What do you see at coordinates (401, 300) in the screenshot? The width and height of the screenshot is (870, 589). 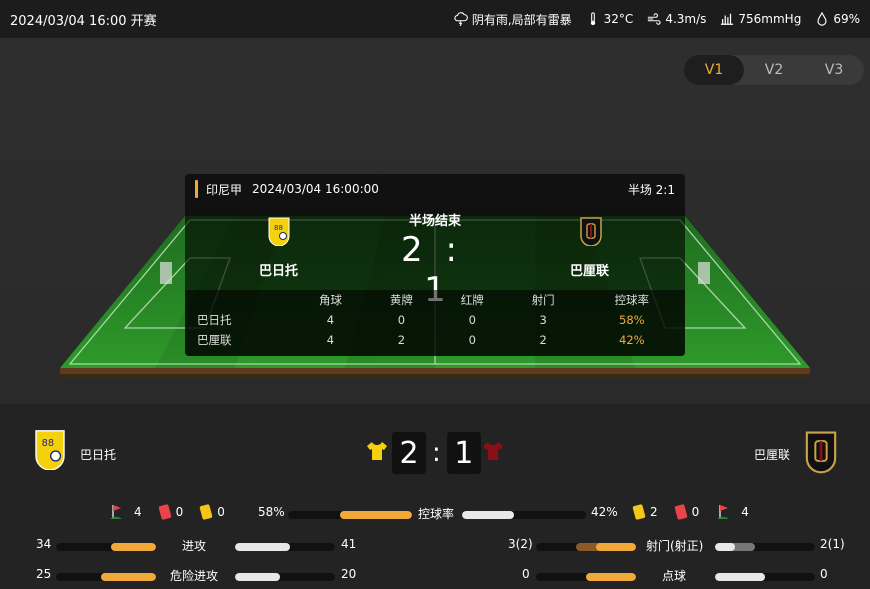 I see `col-yellow: 黄牌` at bounding box center [401, 300].